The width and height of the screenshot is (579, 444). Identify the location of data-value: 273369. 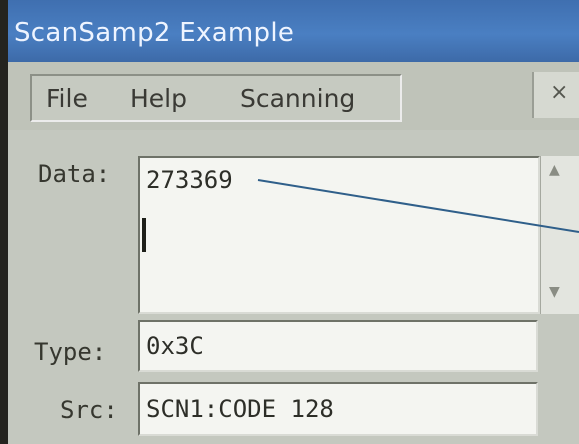
(189, 180).